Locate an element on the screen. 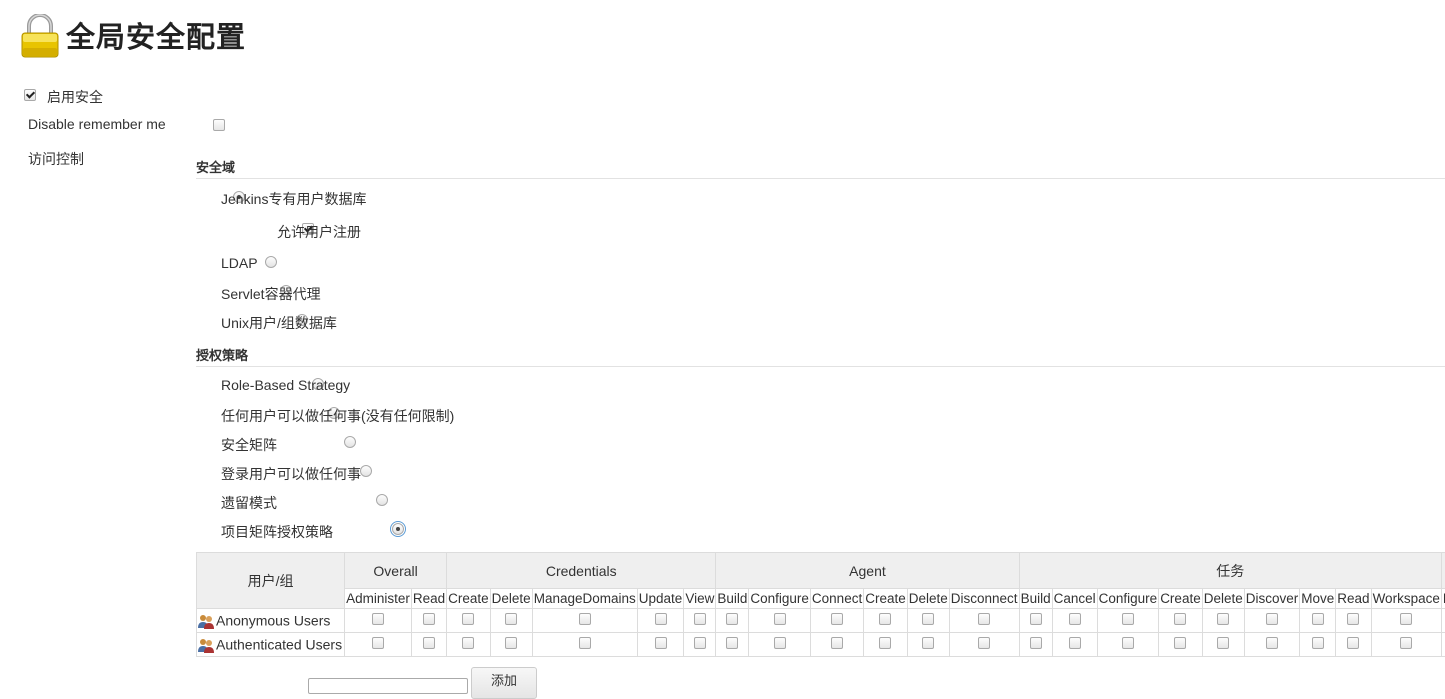 The width and height of the screenshot is (1445, 699). realm-label-unix: Unix用户/组数据库 is located at coordinates (279, 323).